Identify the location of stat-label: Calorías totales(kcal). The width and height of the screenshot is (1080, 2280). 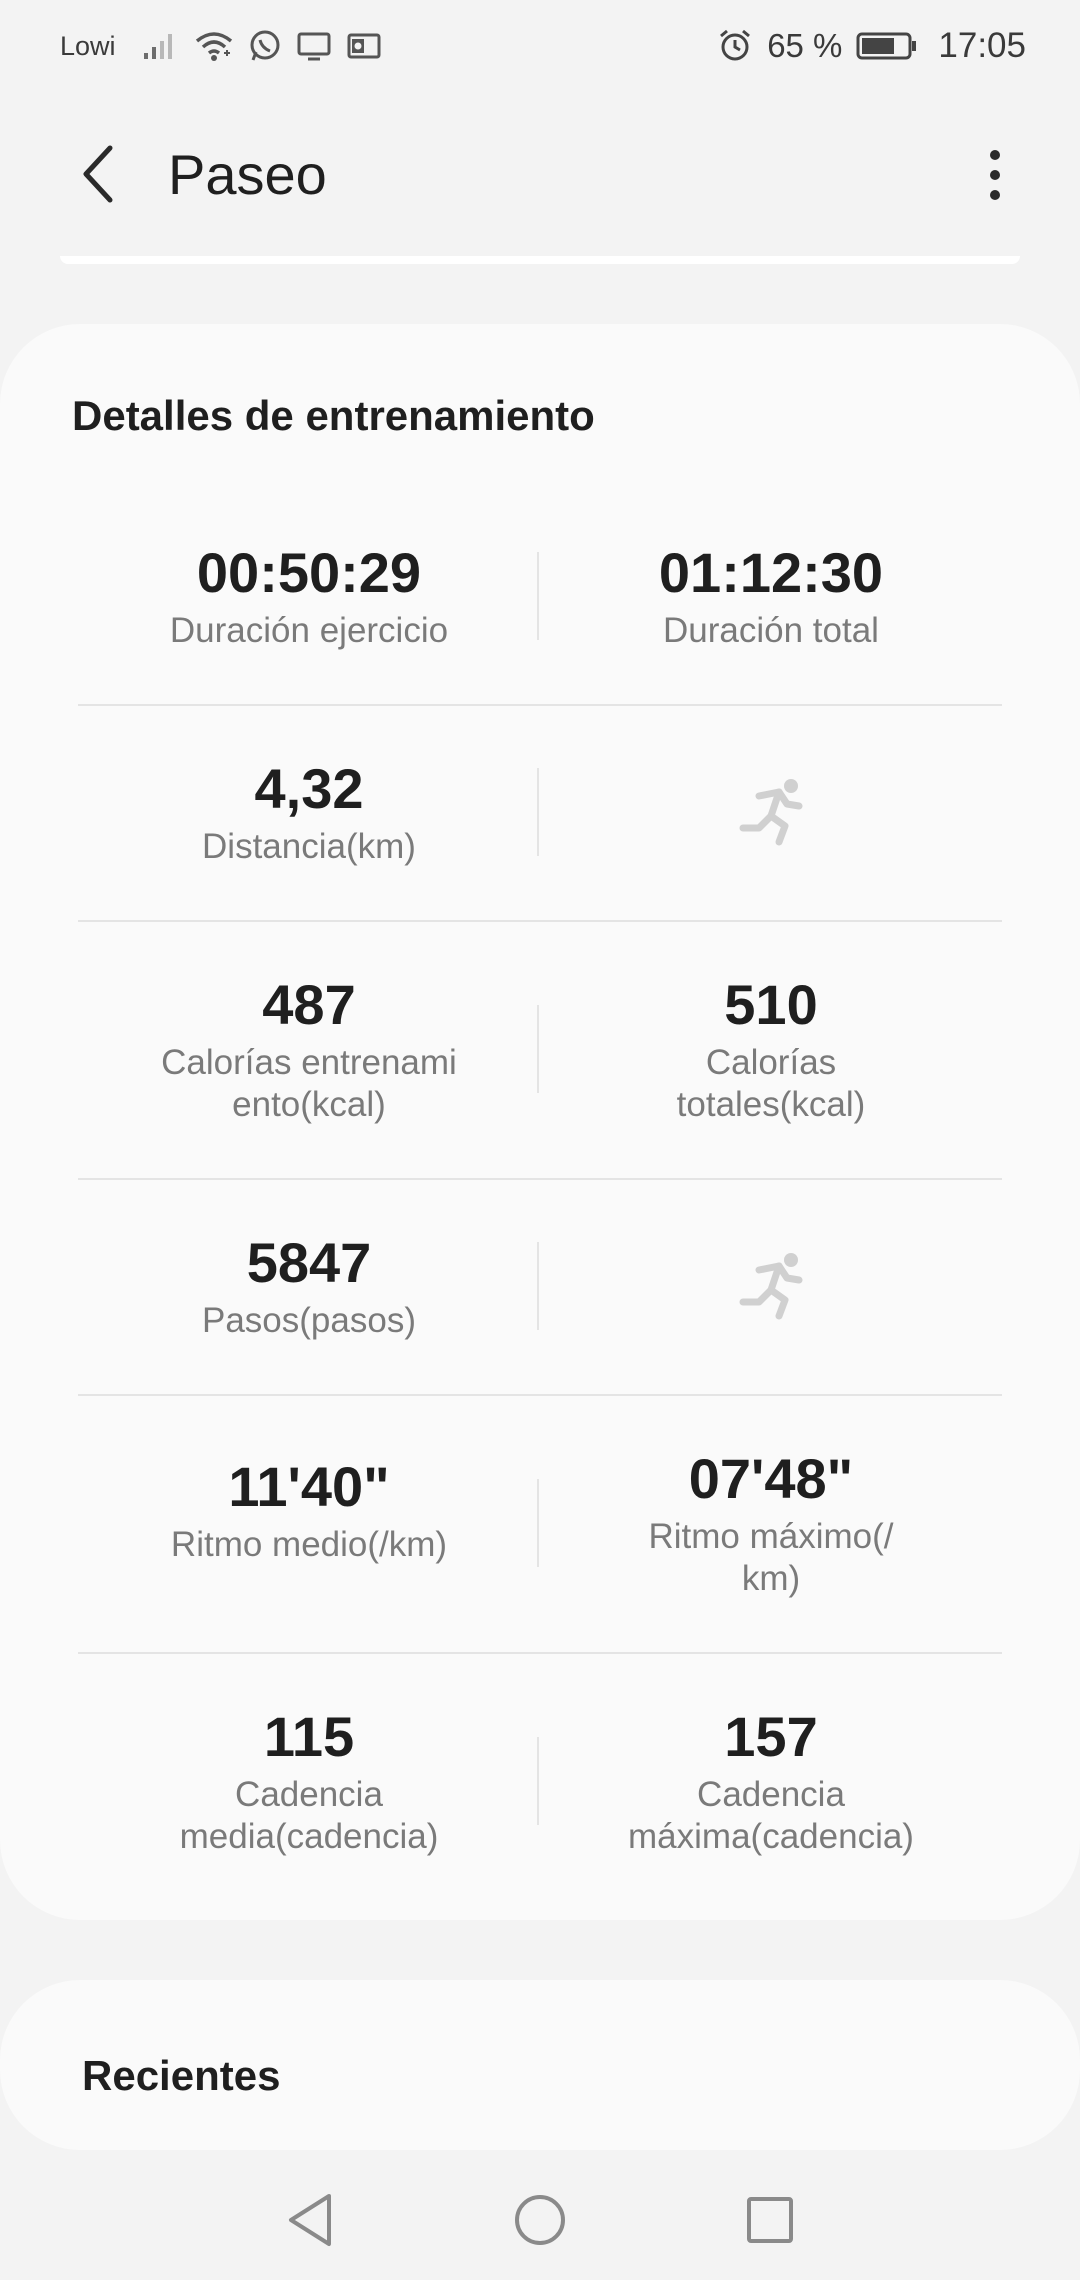
(771, 1083).